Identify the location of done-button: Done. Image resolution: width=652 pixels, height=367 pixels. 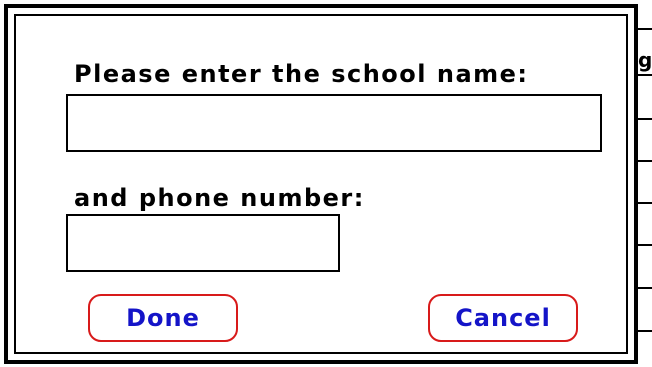
(163, 318).